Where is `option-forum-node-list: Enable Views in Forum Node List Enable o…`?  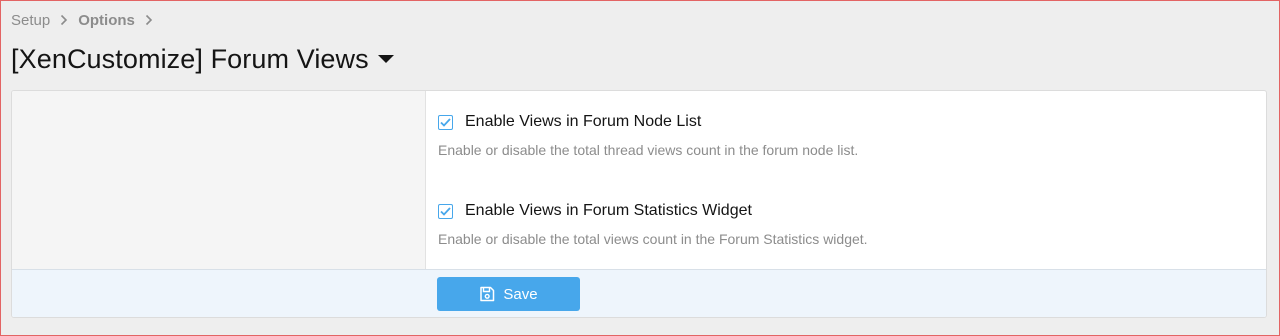
option-forum-node-list: Enable Views in Forum Node List Enable o… is located at coordinates (648, 134).